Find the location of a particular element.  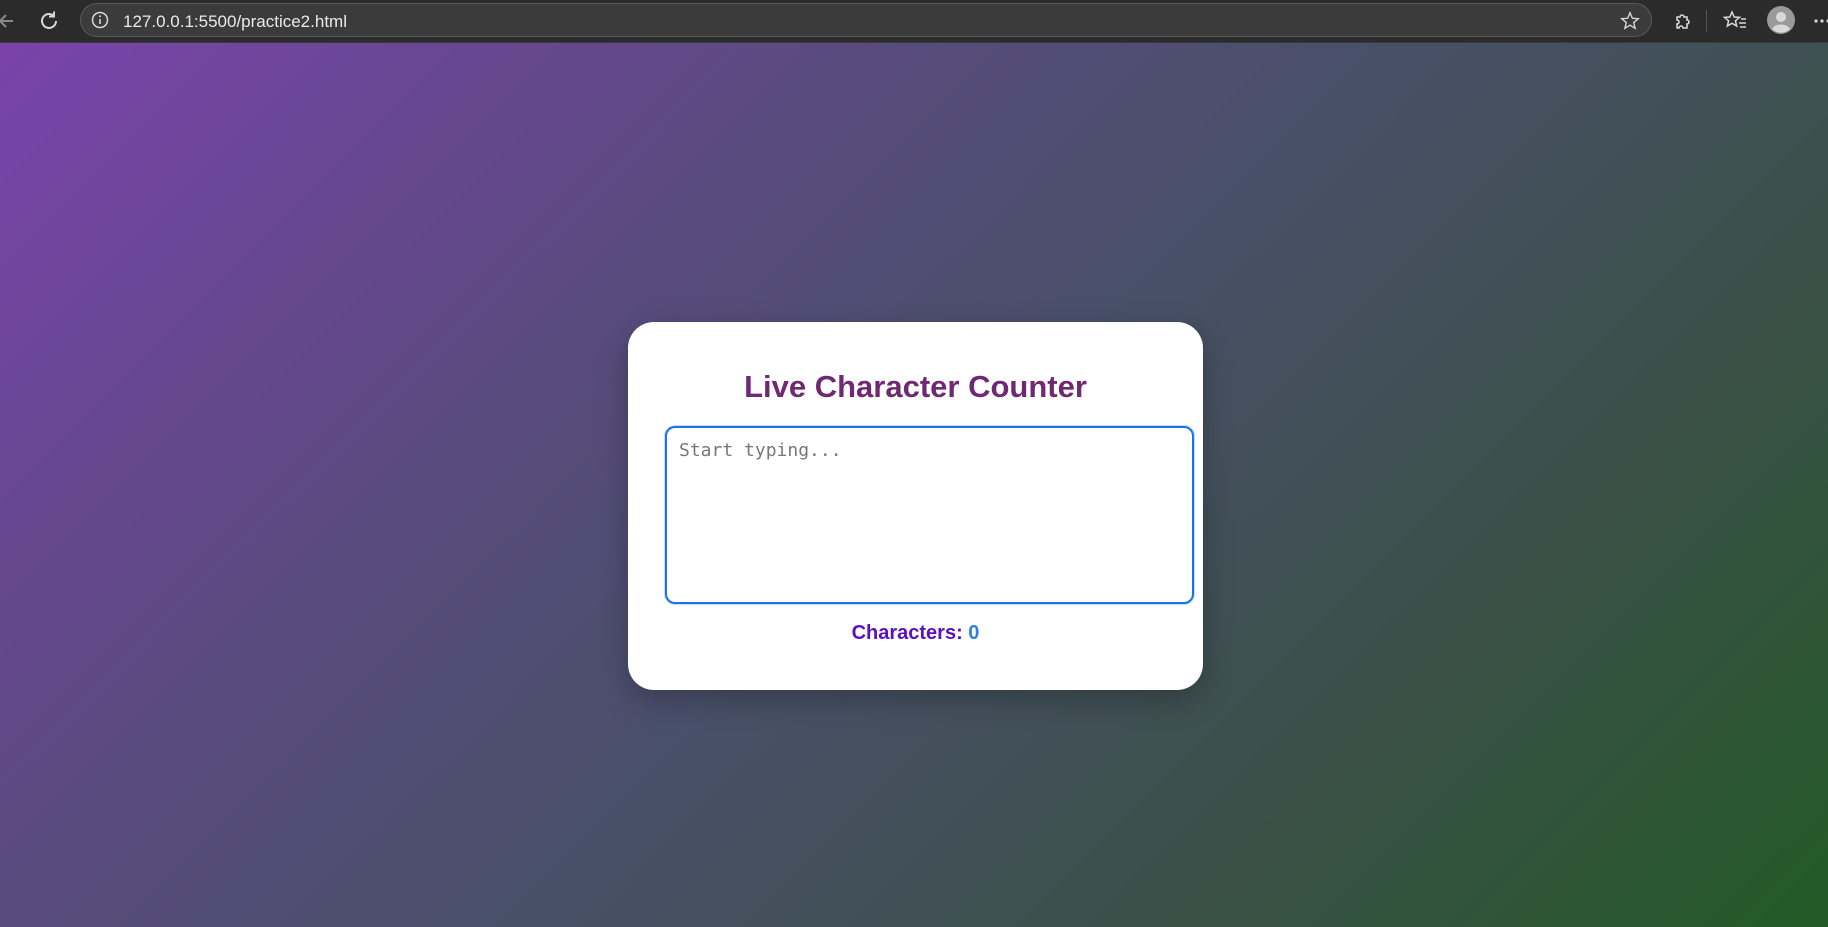

more-button is located at coordinates (1820, 21).